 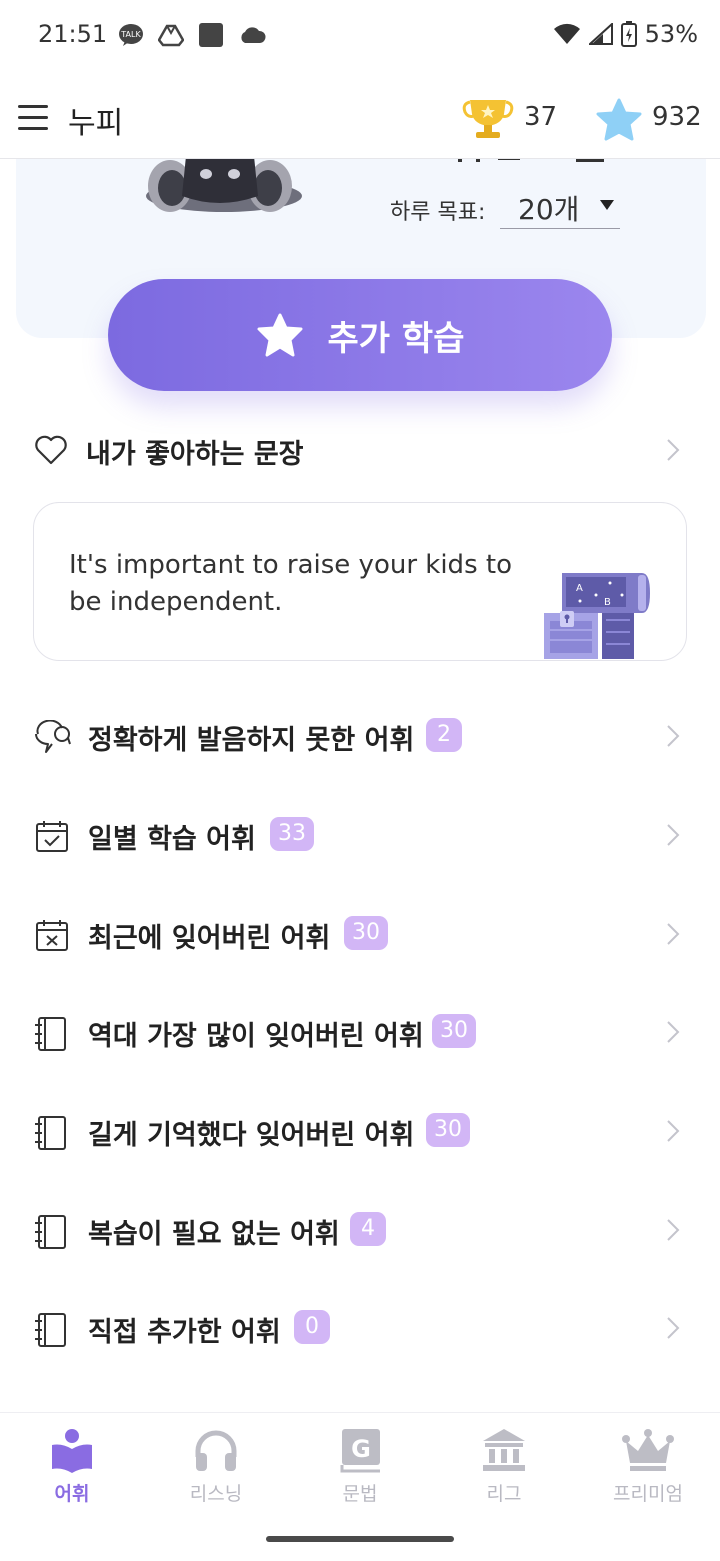 I want to click on book-reader-icon, so click(x=72, y=1451).